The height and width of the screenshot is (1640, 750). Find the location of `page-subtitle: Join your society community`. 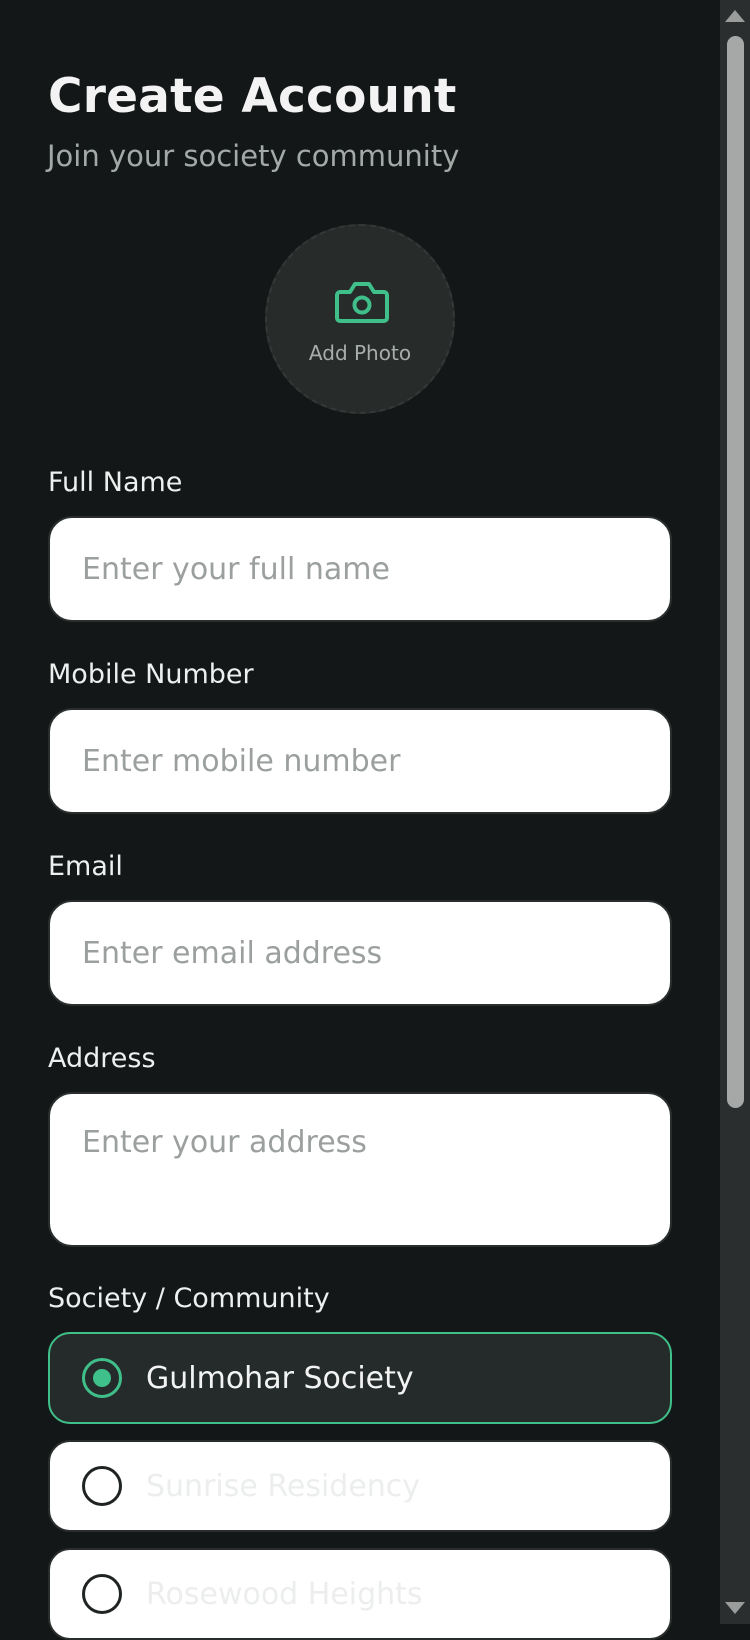

page-subtitle: Join your society community is located at coordinates (253, 156).